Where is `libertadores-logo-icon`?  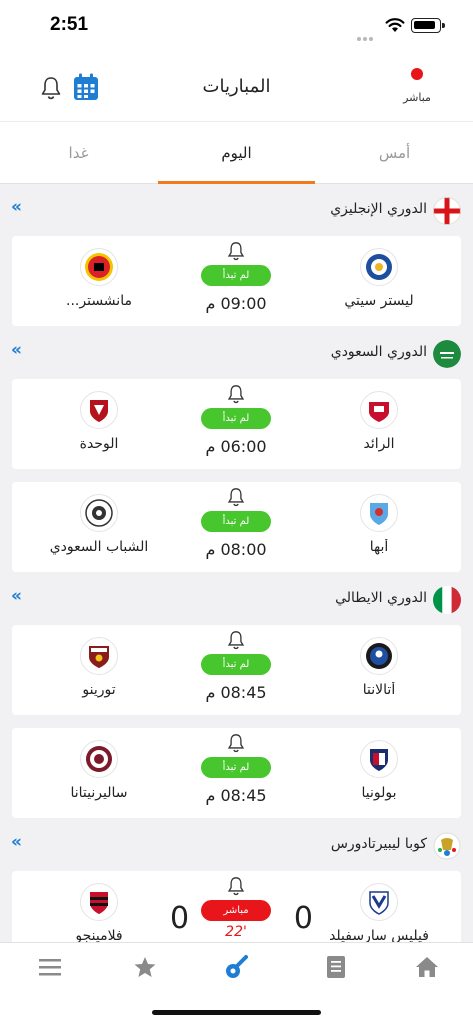 libertadores-logo-icon is located at coordinates (447, 846).